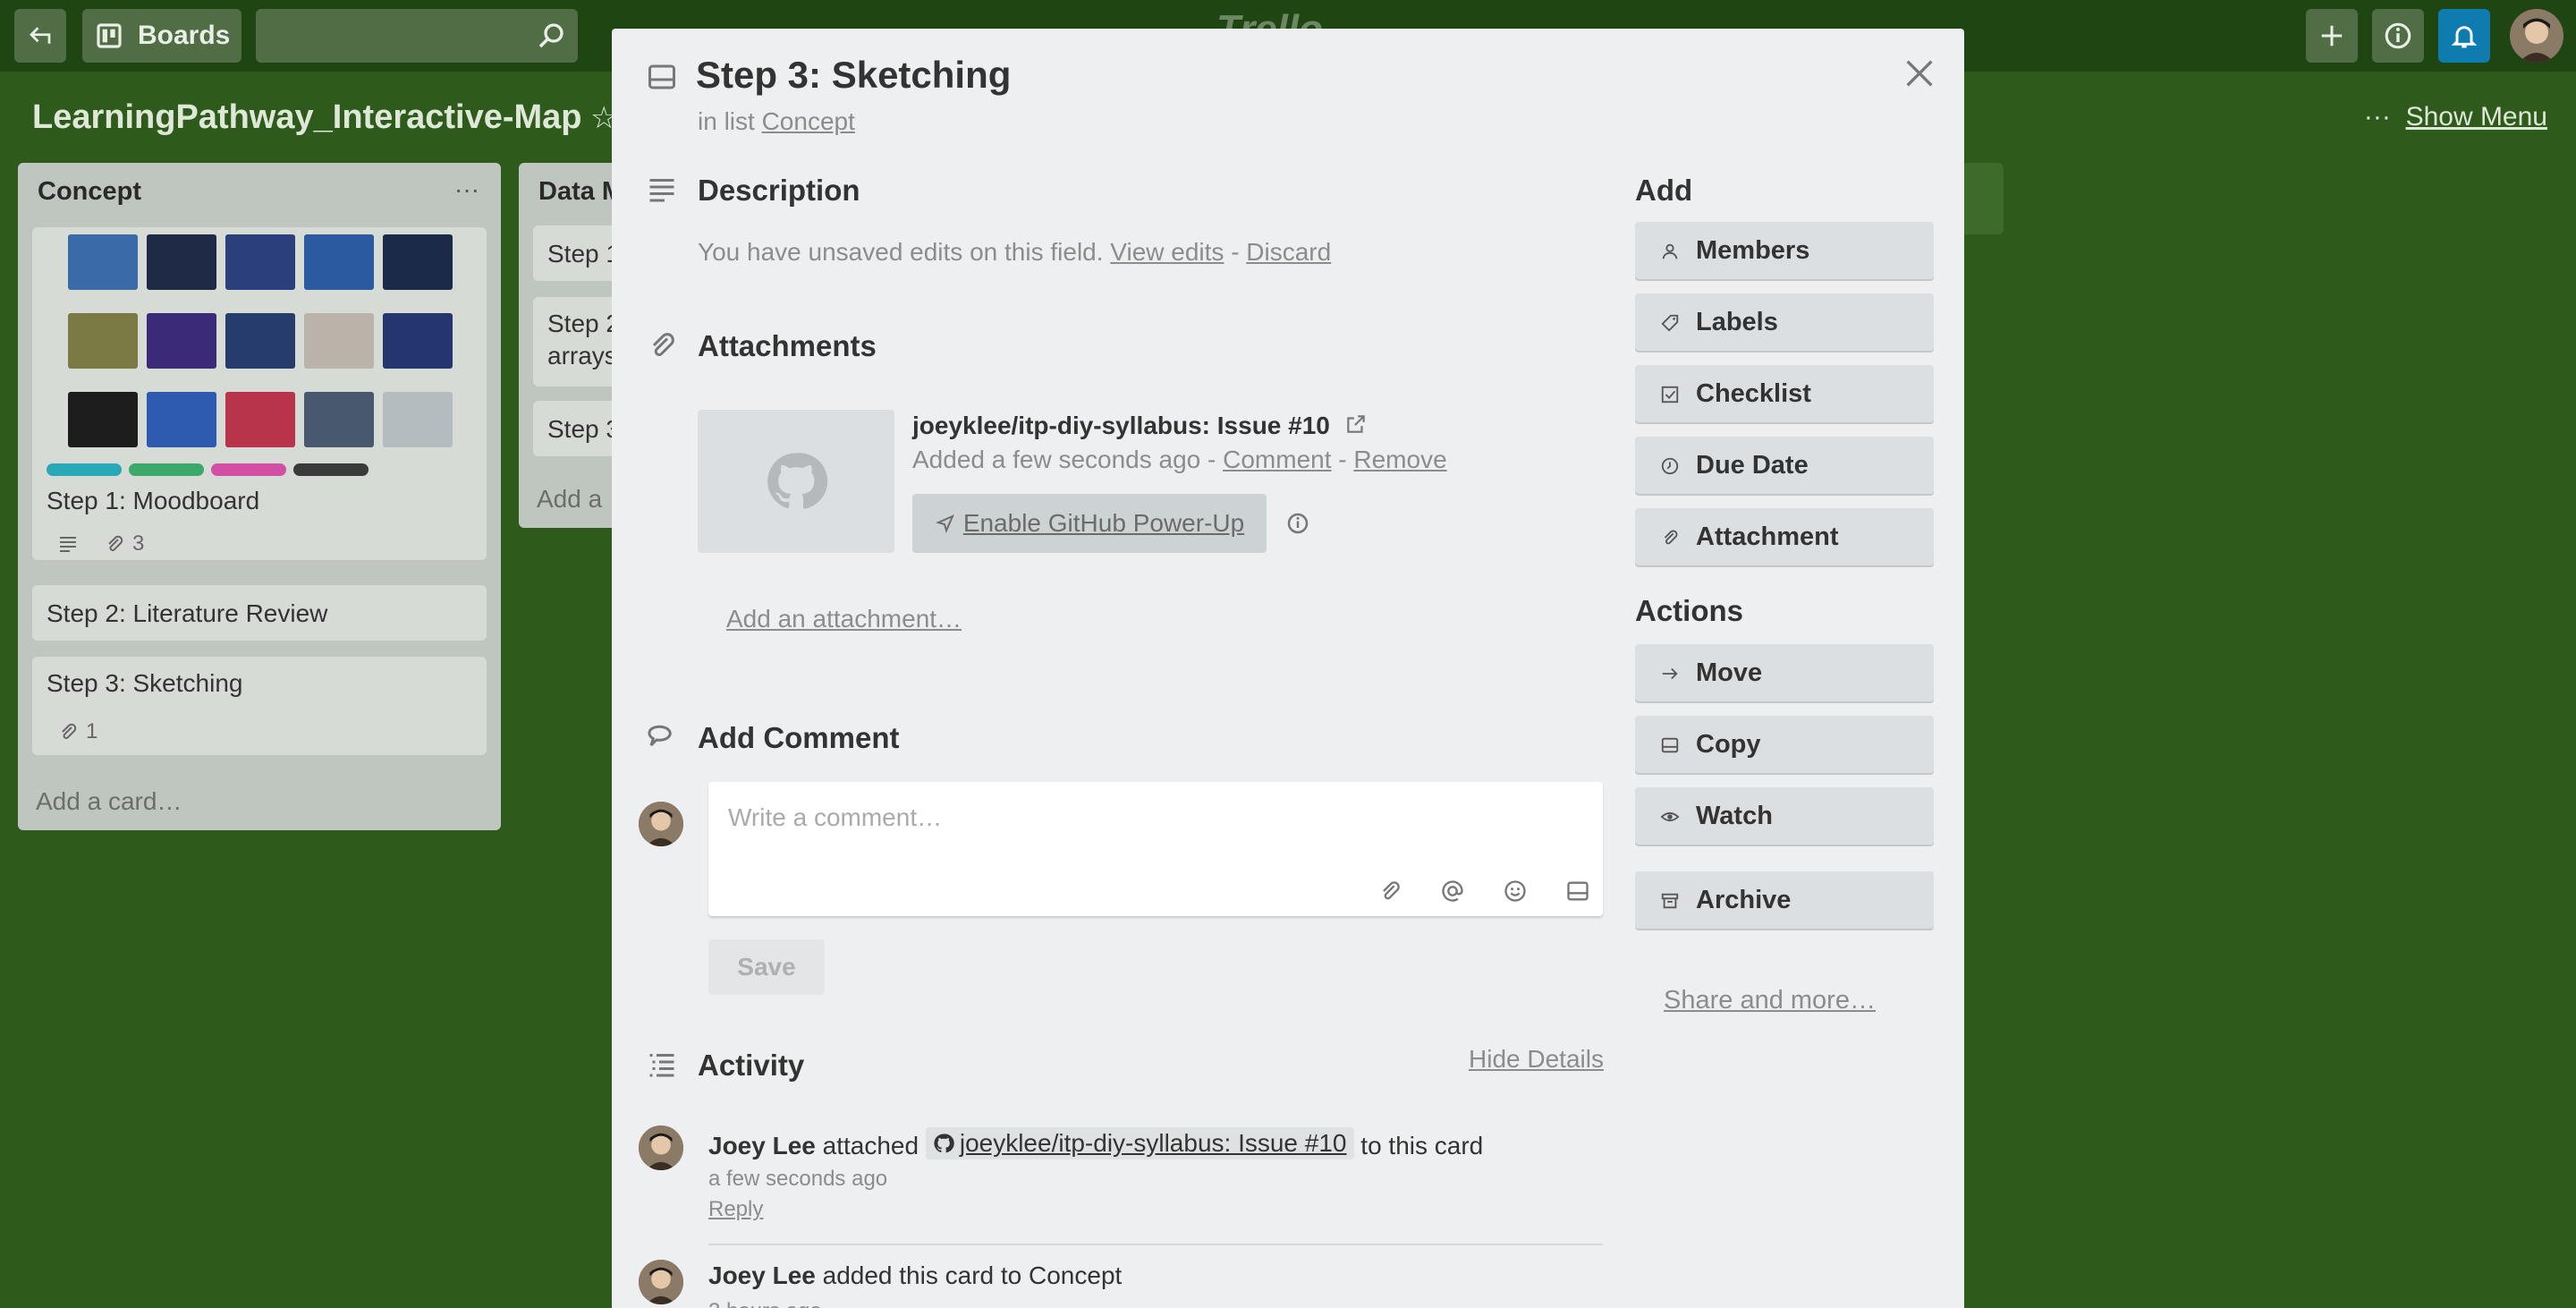 This screenshot has height=1308, width=2576. I want to click on in-list-prefix: in list, so click(726, 121).